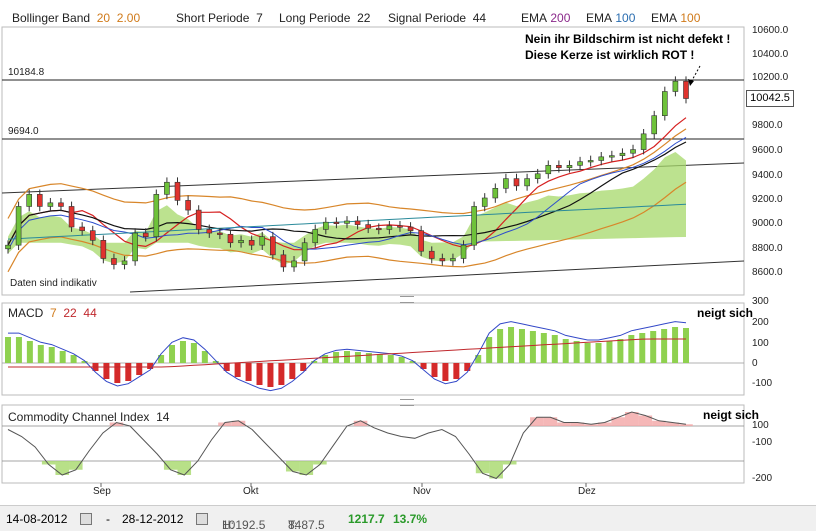 The width and height of the screenshot is (816, 532). I want to click on cci-ytick: -200, so click(762, 478).